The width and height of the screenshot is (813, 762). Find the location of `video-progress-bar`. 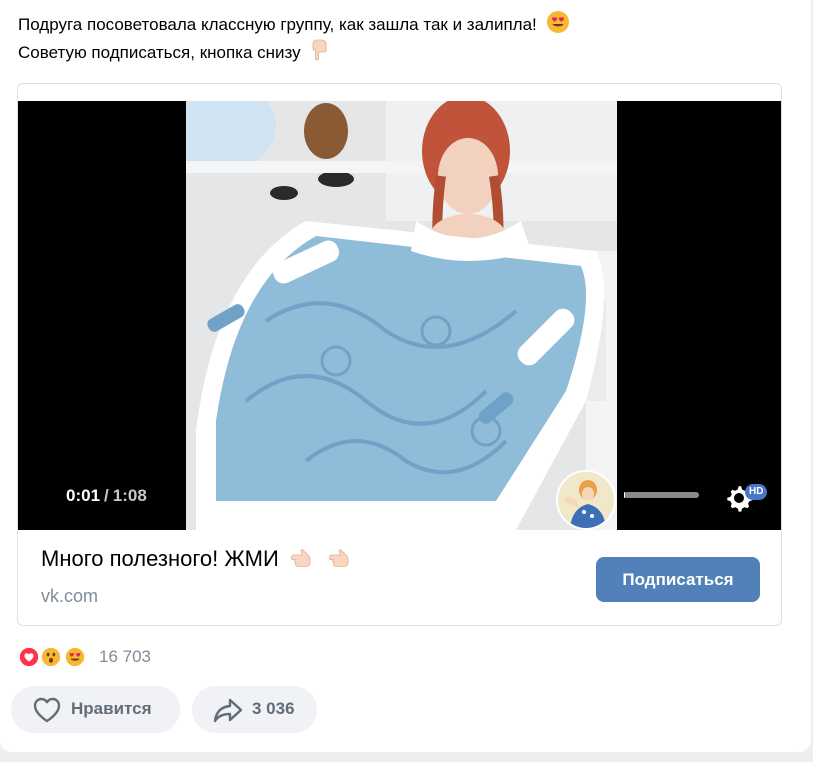

video-progress-bar is located at coordinates (661, 495).